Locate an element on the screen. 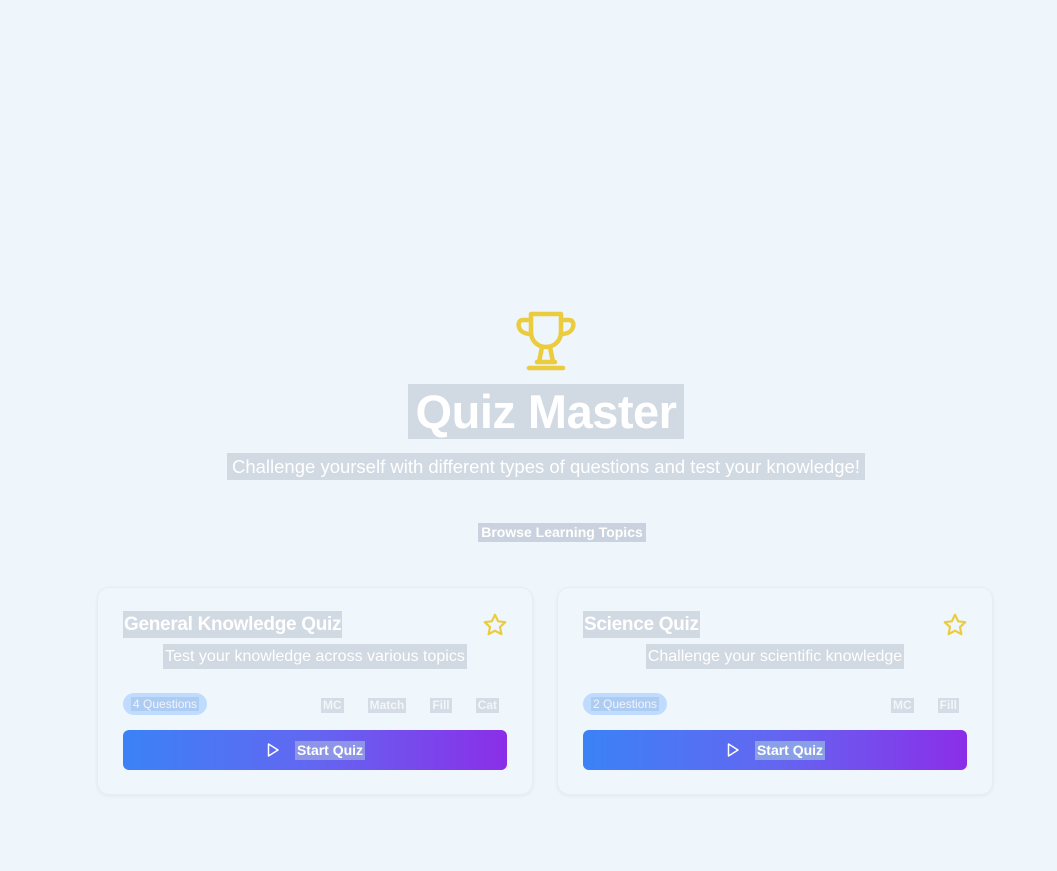 The image size is (1057, 871). question-type-tag: Cat is located at coordinates (487, 705).